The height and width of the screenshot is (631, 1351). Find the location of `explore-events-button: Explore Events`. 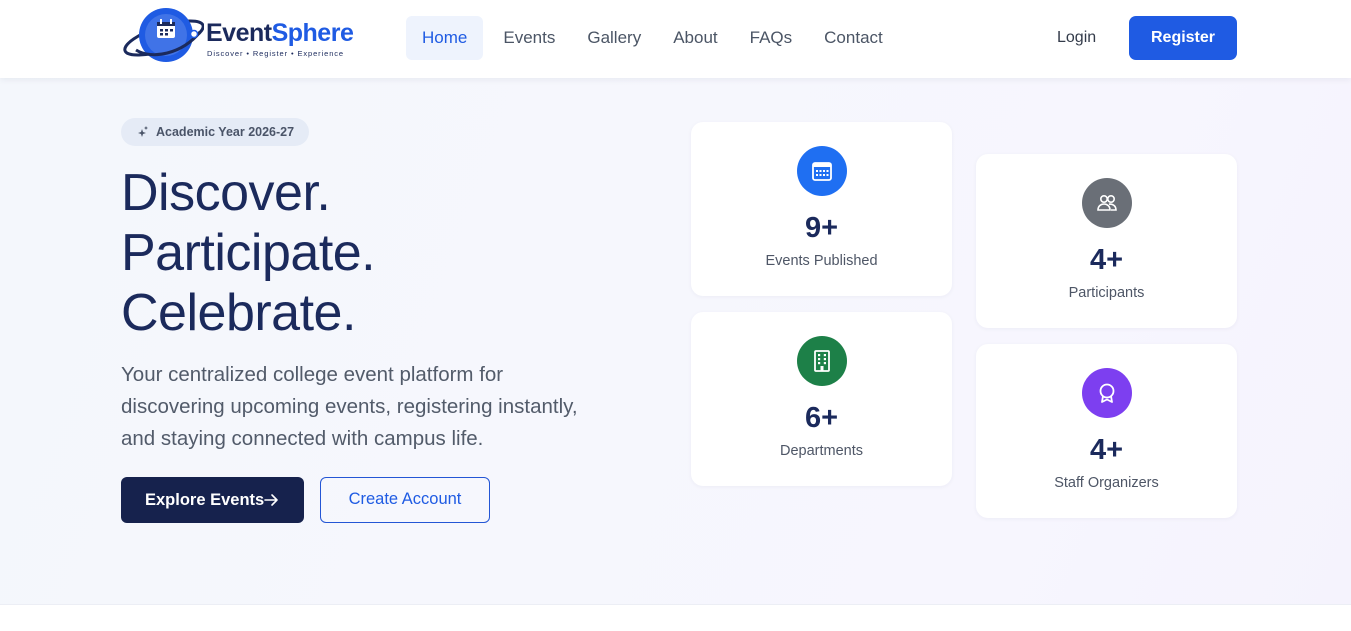

explore-events-button: Explore Events is located at coordinates (212, 500).